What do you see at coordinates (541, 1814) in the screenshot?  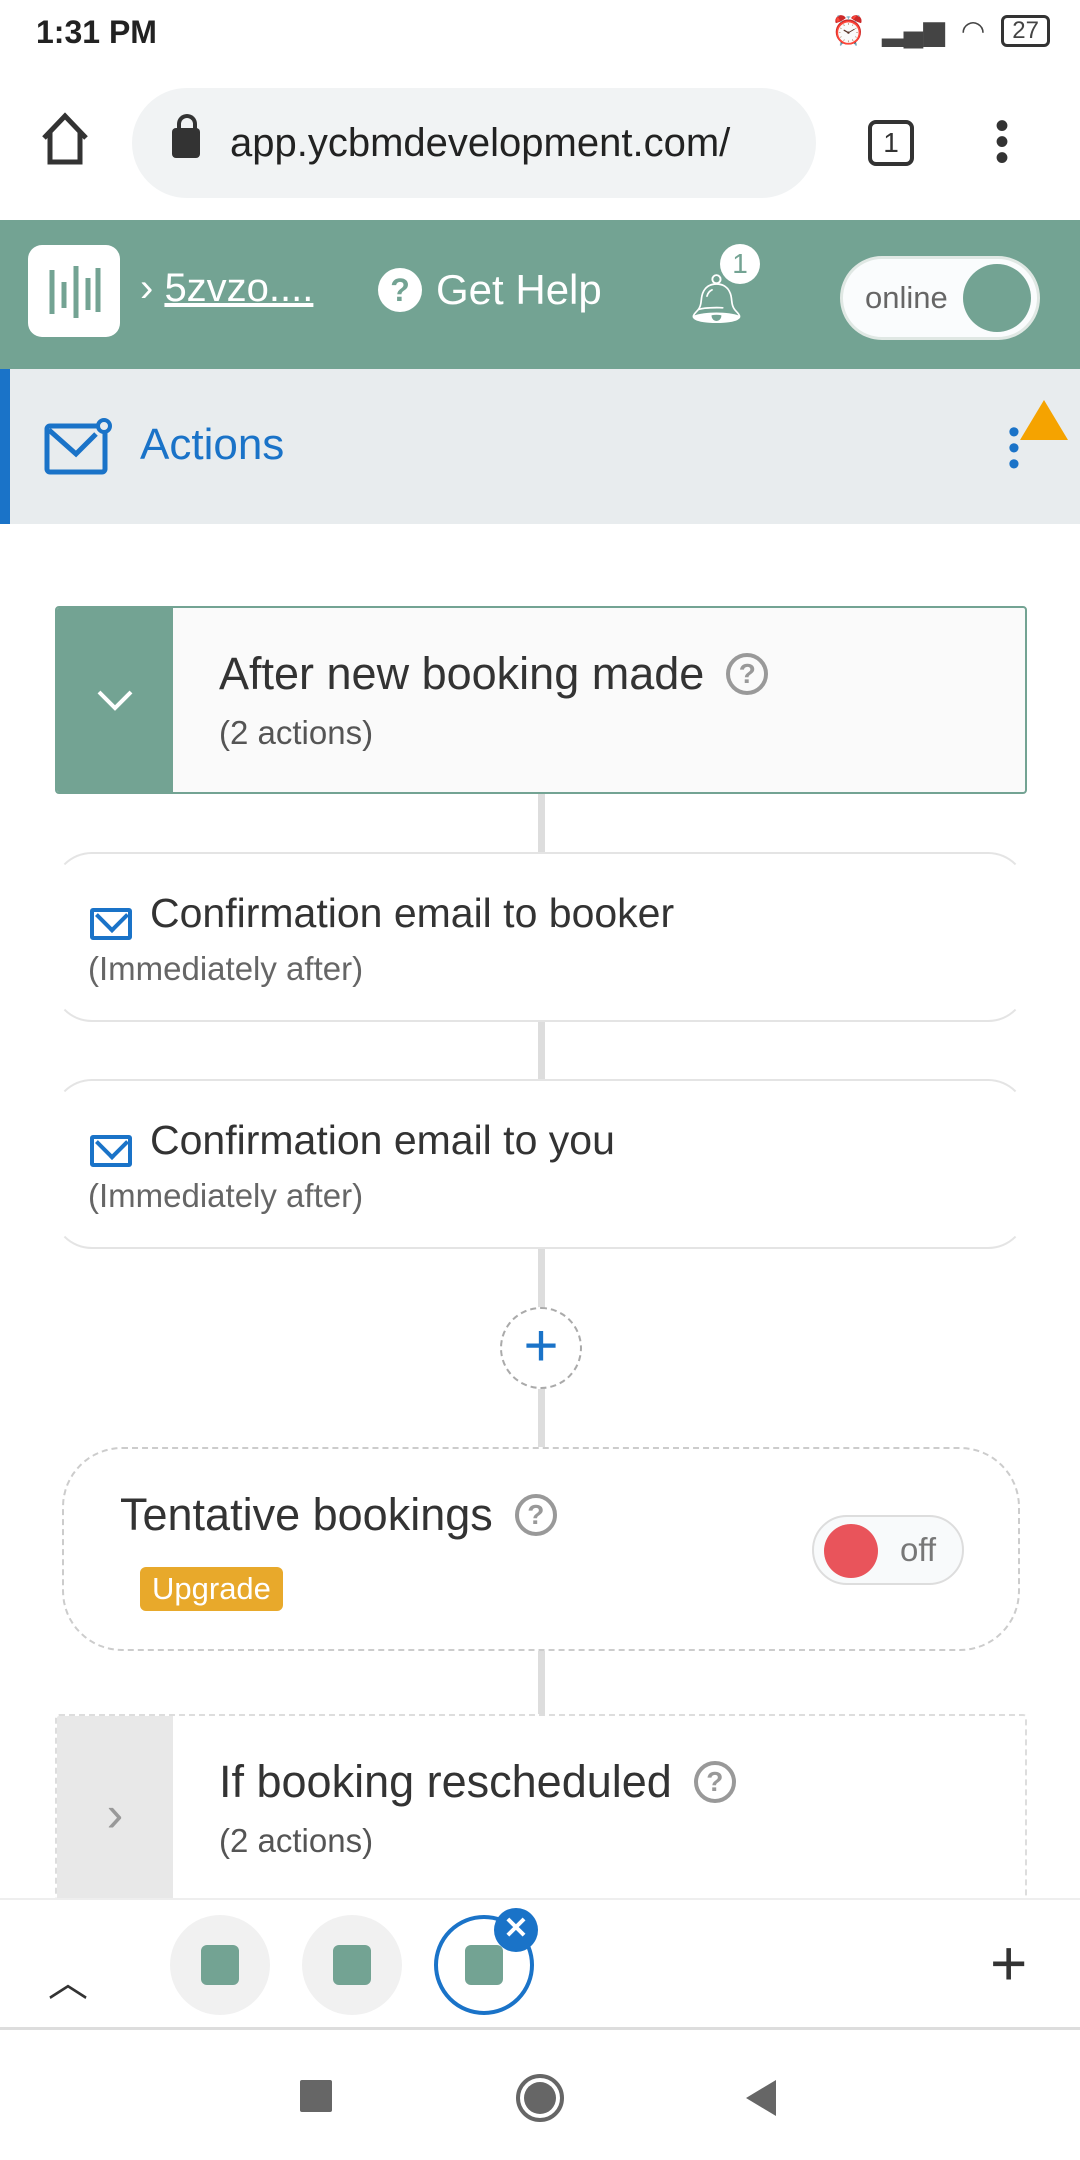 I see `trigger-booking-rescheduled: › If booking rescheduled? (2 actions)` at bounding box center [541, 1814].